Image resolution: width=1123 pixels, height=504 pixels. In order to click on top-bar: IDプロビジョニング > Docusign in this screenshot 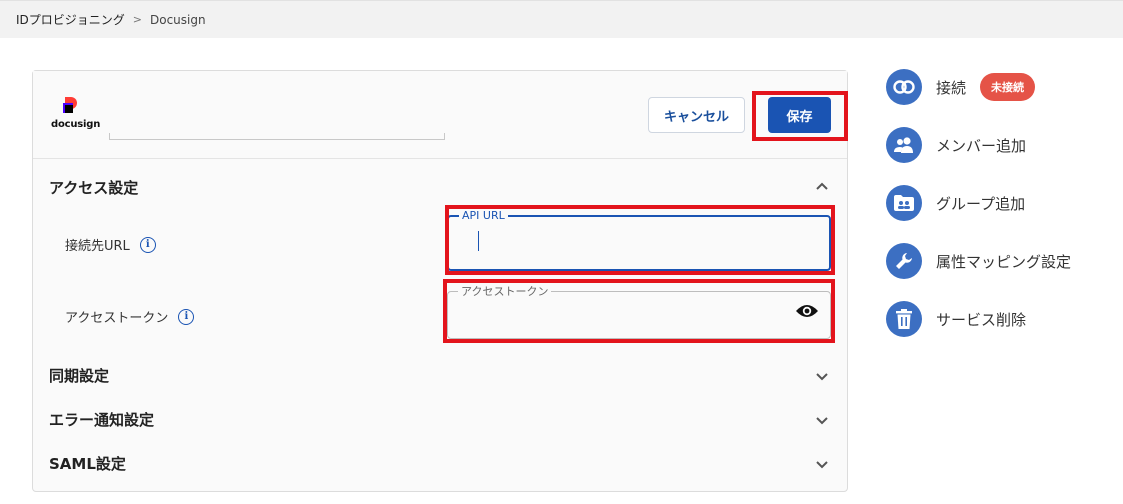, I will do `click(561, 19)`.